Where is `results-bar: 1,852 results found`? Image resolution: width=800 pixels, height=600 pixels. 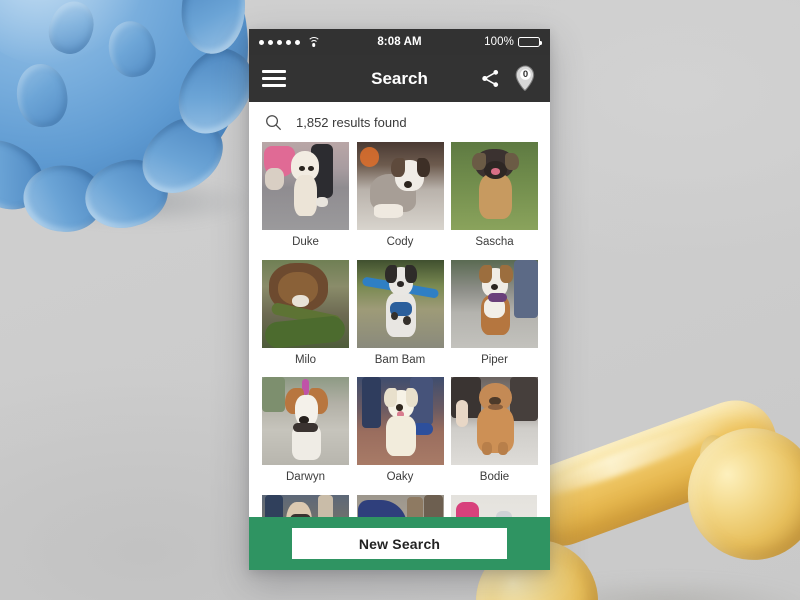
results-bar: 1,852 results found is located at coordinates (399, 122).